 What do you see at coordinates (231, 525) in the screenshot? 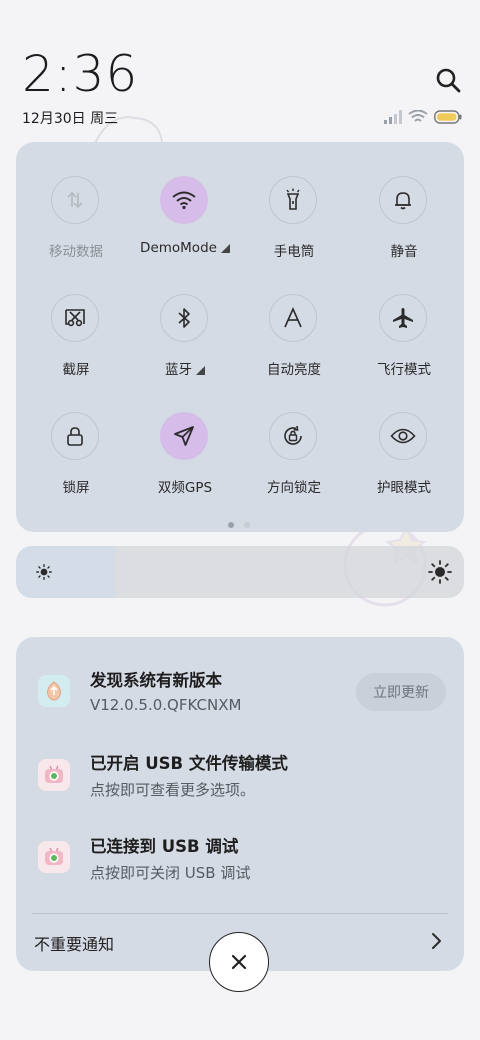
I see `page-dot-active` at bounding box center [231, 525].